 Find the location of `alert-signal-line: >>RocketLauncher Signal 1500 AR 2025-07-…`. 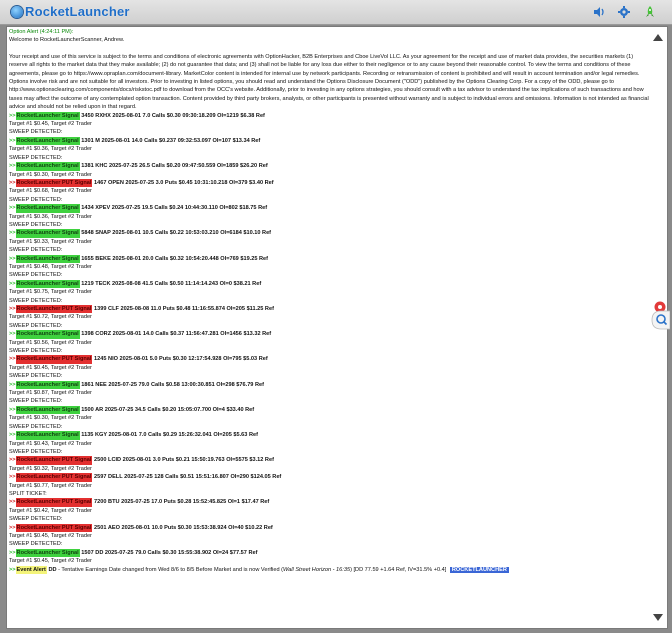

alert-signal-line: >>RocketLauncher Signal 1500 AR 2025-07-… is located at coordinates (329, 410).